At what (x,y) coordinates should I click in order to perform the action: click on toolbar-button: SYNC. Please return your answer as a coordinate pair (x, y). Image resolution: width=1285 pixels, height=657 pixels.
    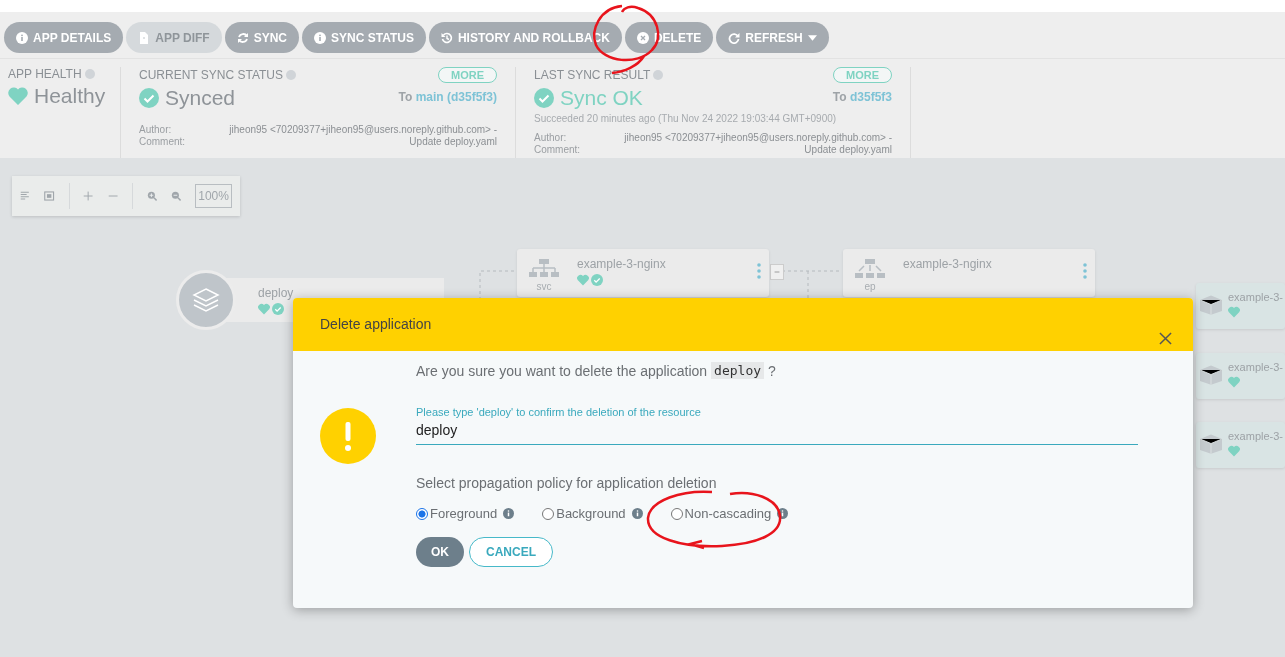
    Looking at the image, I should click on (262, 37).